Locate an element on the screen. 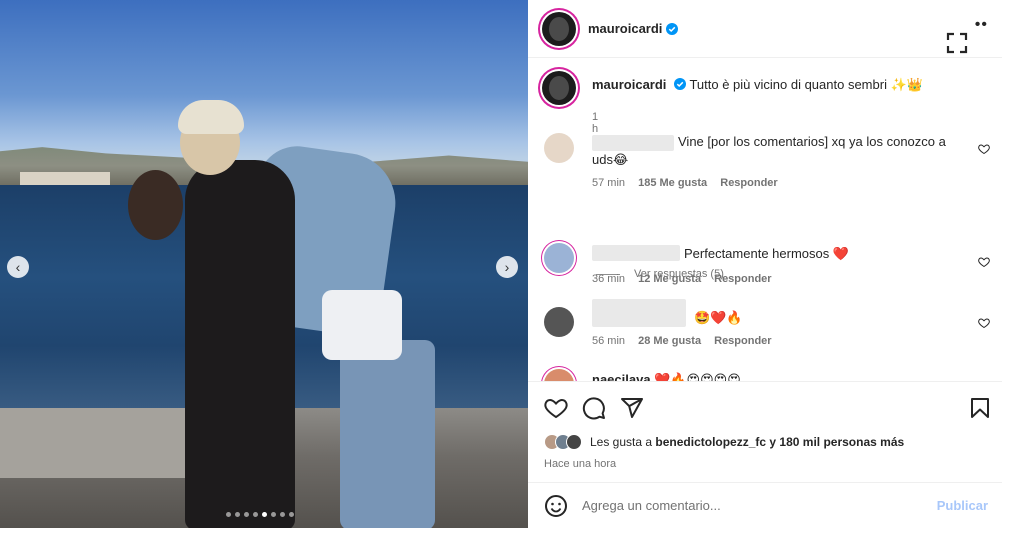  comment-text: 🤩❤️🔥 is located at coordinates (718, 317).